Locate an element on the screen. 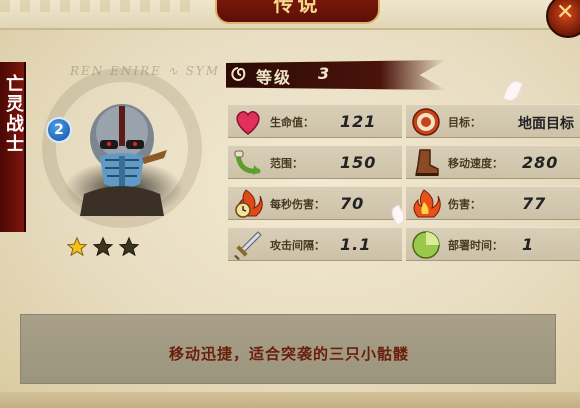 The height and width of the screenshot is (408, 580). unit-name-banner: 亡灵战士 is located at coordinates (13, 147).